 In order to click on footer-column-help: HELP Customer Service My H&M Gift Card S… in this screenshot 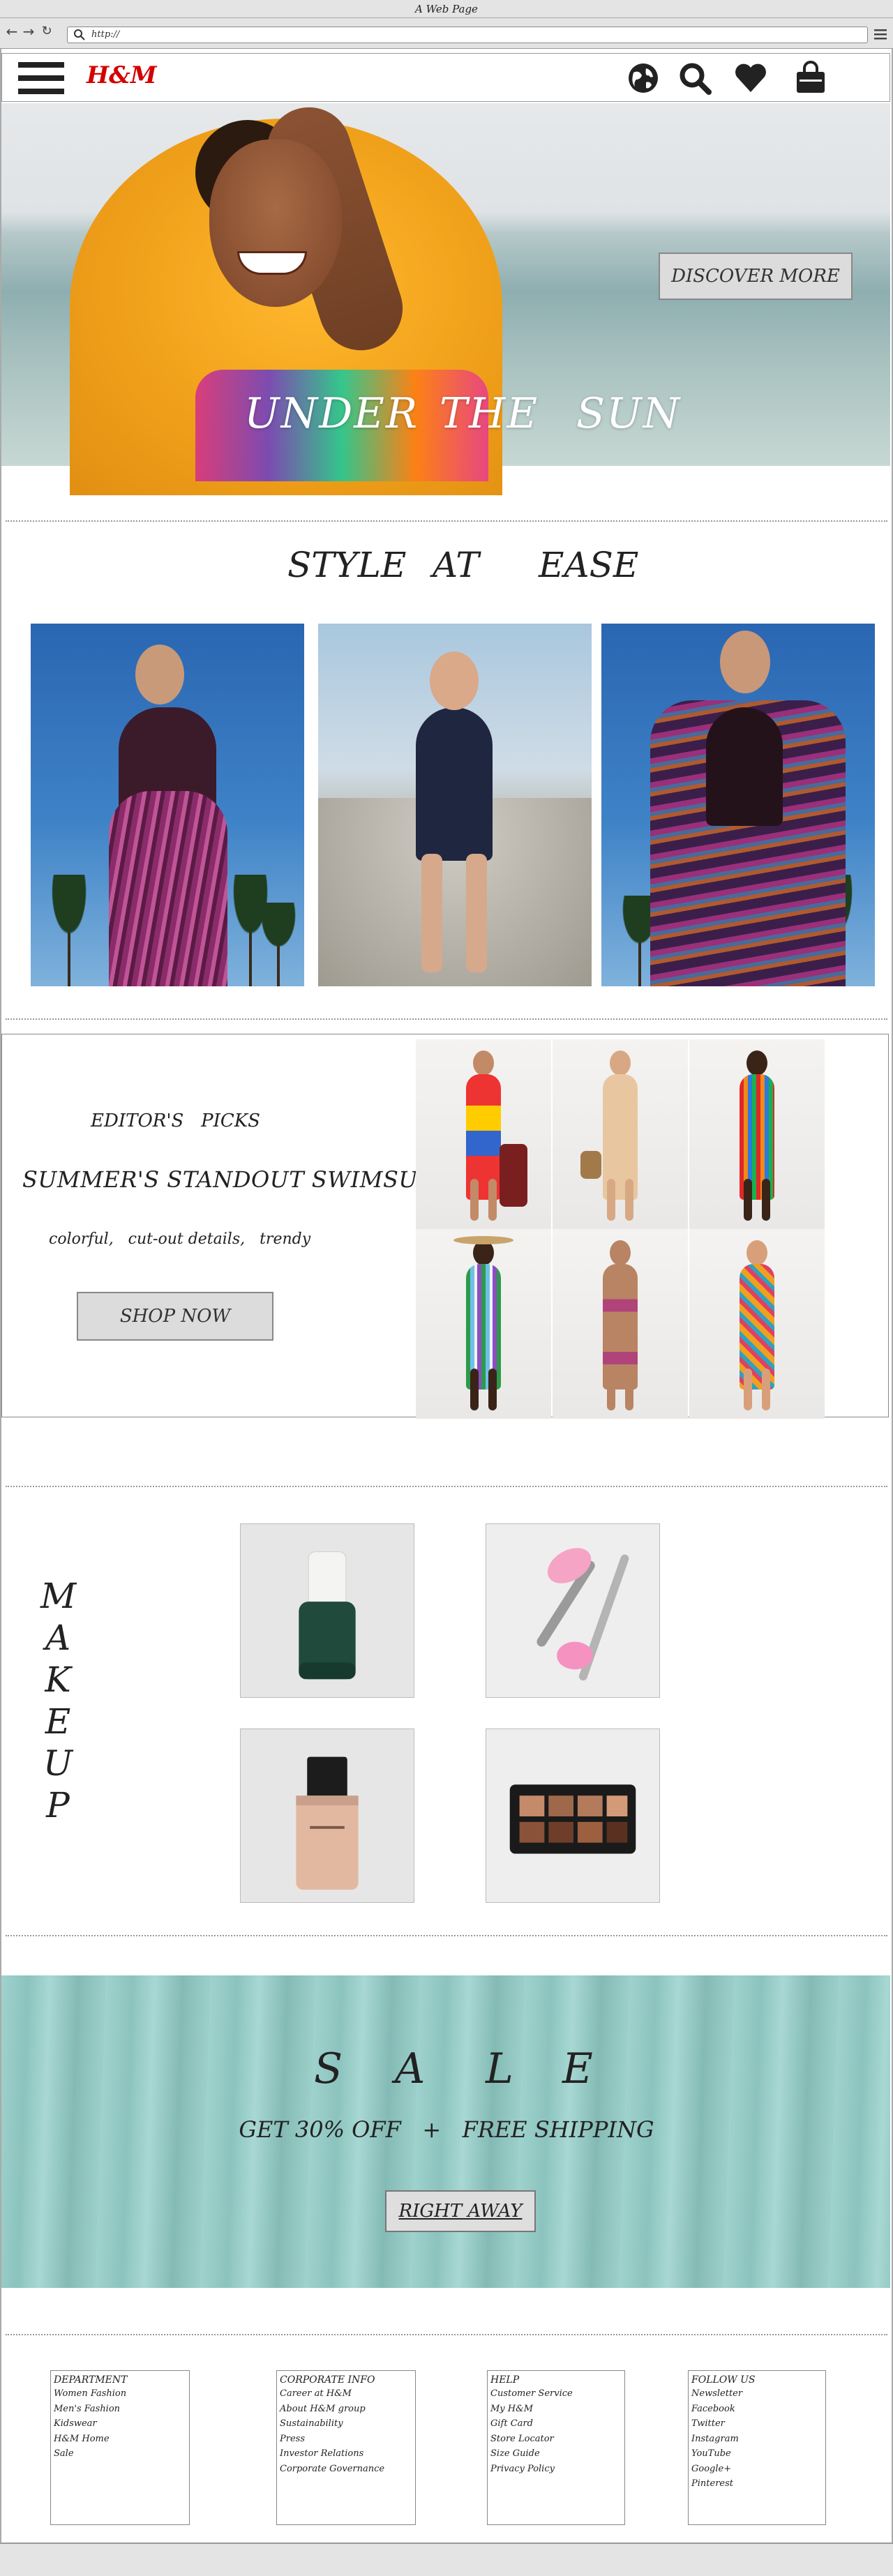, I will do `click(556, 2447)`.